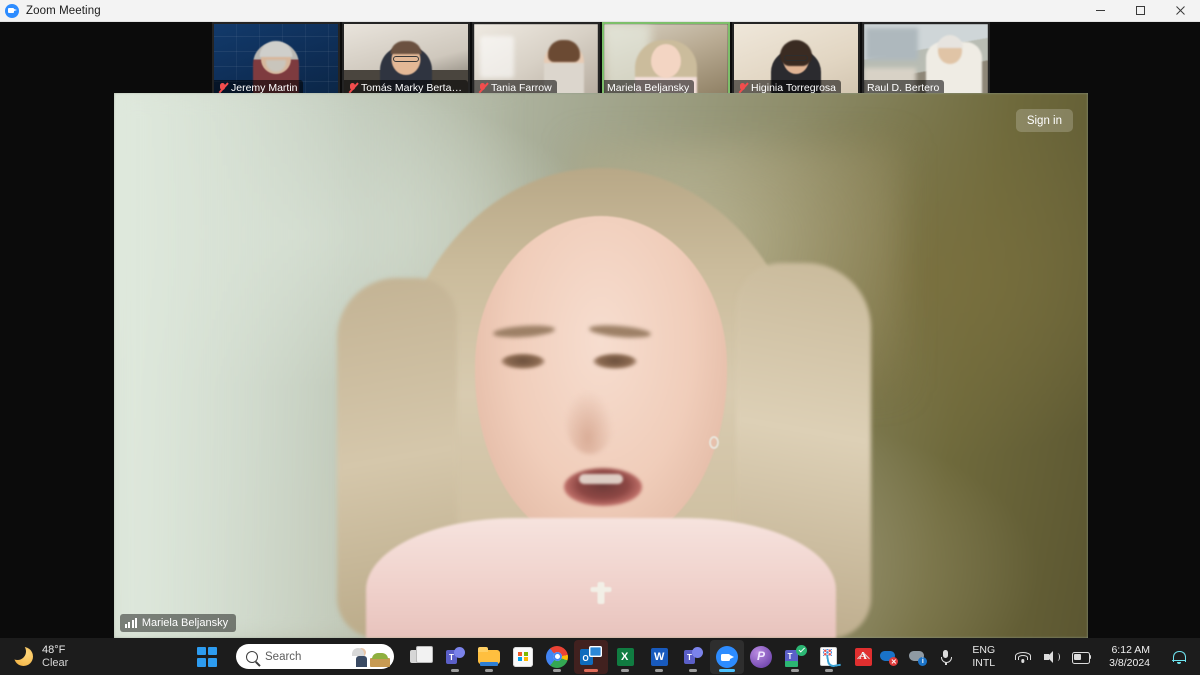  I want to click on speaker-teeth, so click(601, 479).